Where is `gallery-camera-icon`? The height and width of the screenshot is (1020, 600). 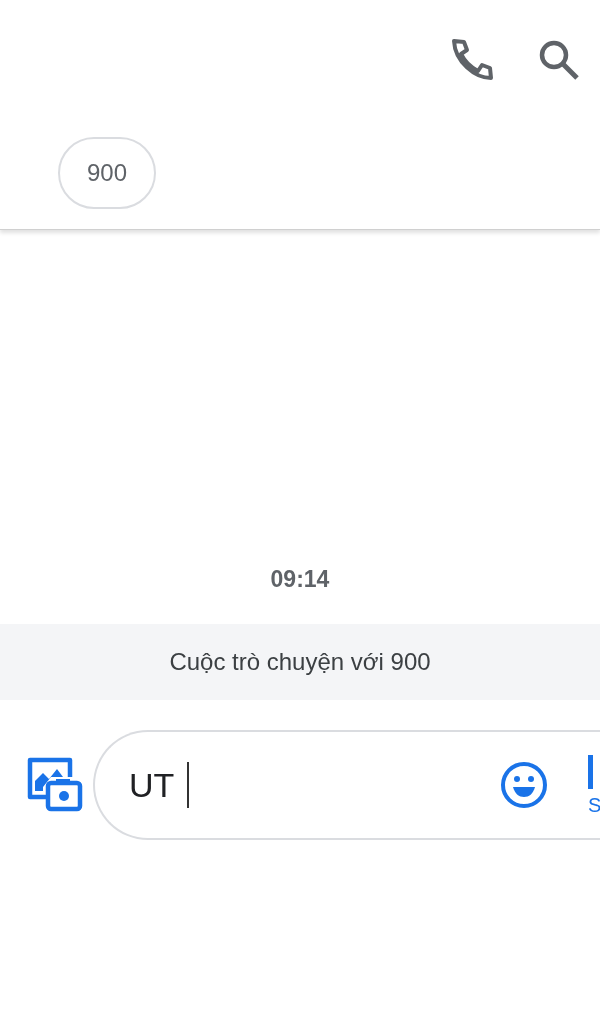
gallery-camera-icon is located at coordinates (55, 785).